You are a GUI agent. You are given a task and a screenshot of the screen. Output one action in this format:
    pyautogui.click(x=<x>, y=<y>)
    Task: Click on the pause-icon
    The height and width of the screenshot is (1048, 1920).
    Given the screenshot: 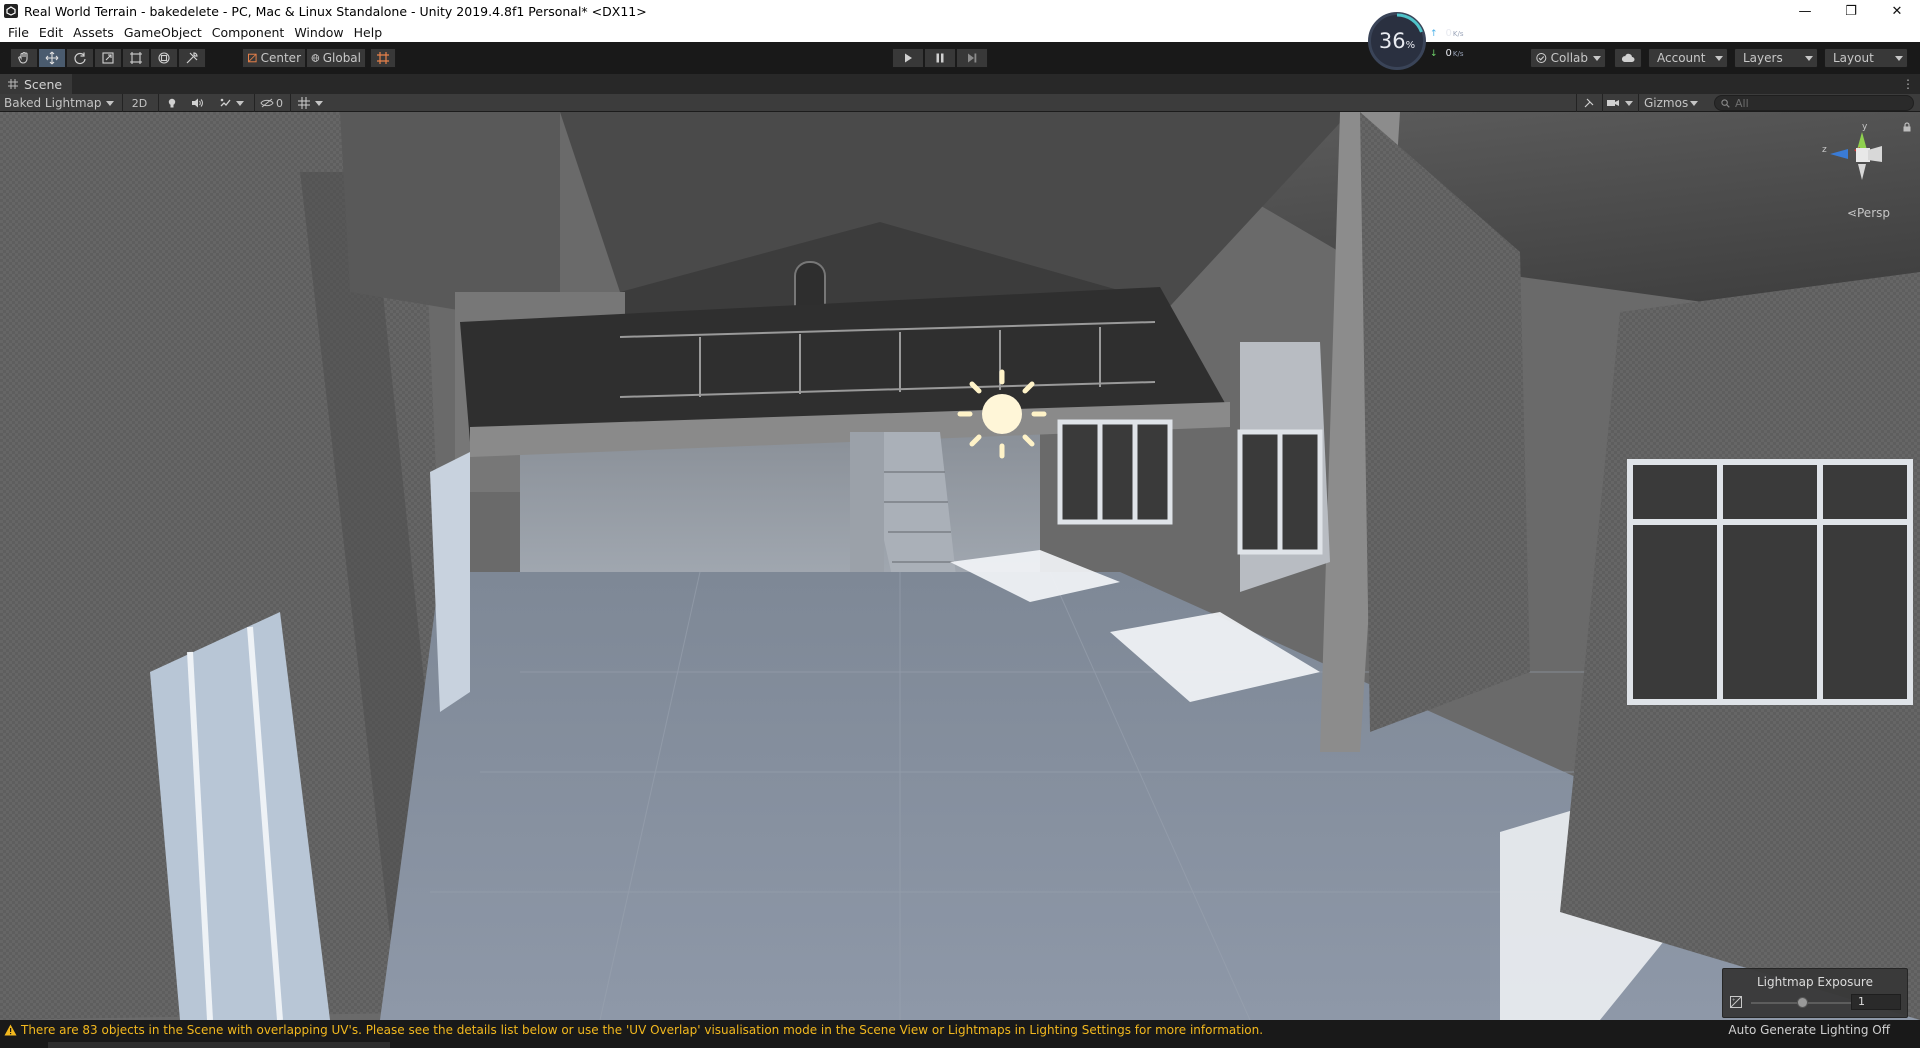 What is the action you would take?
    pyautogui.click(x=940, y=58)
    